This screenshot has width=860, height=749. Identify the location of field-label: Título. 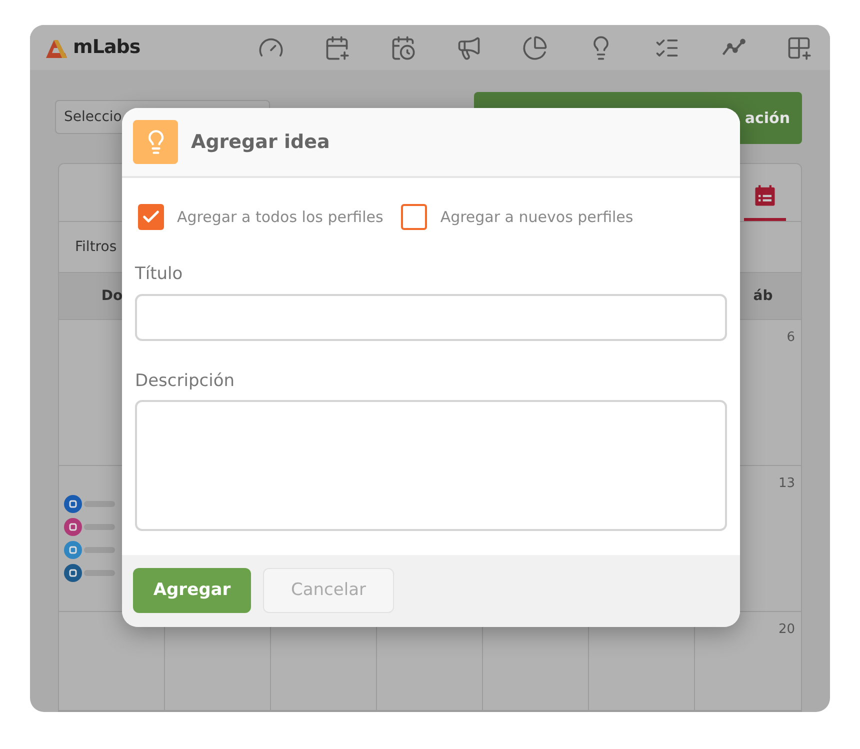
(159, 274).